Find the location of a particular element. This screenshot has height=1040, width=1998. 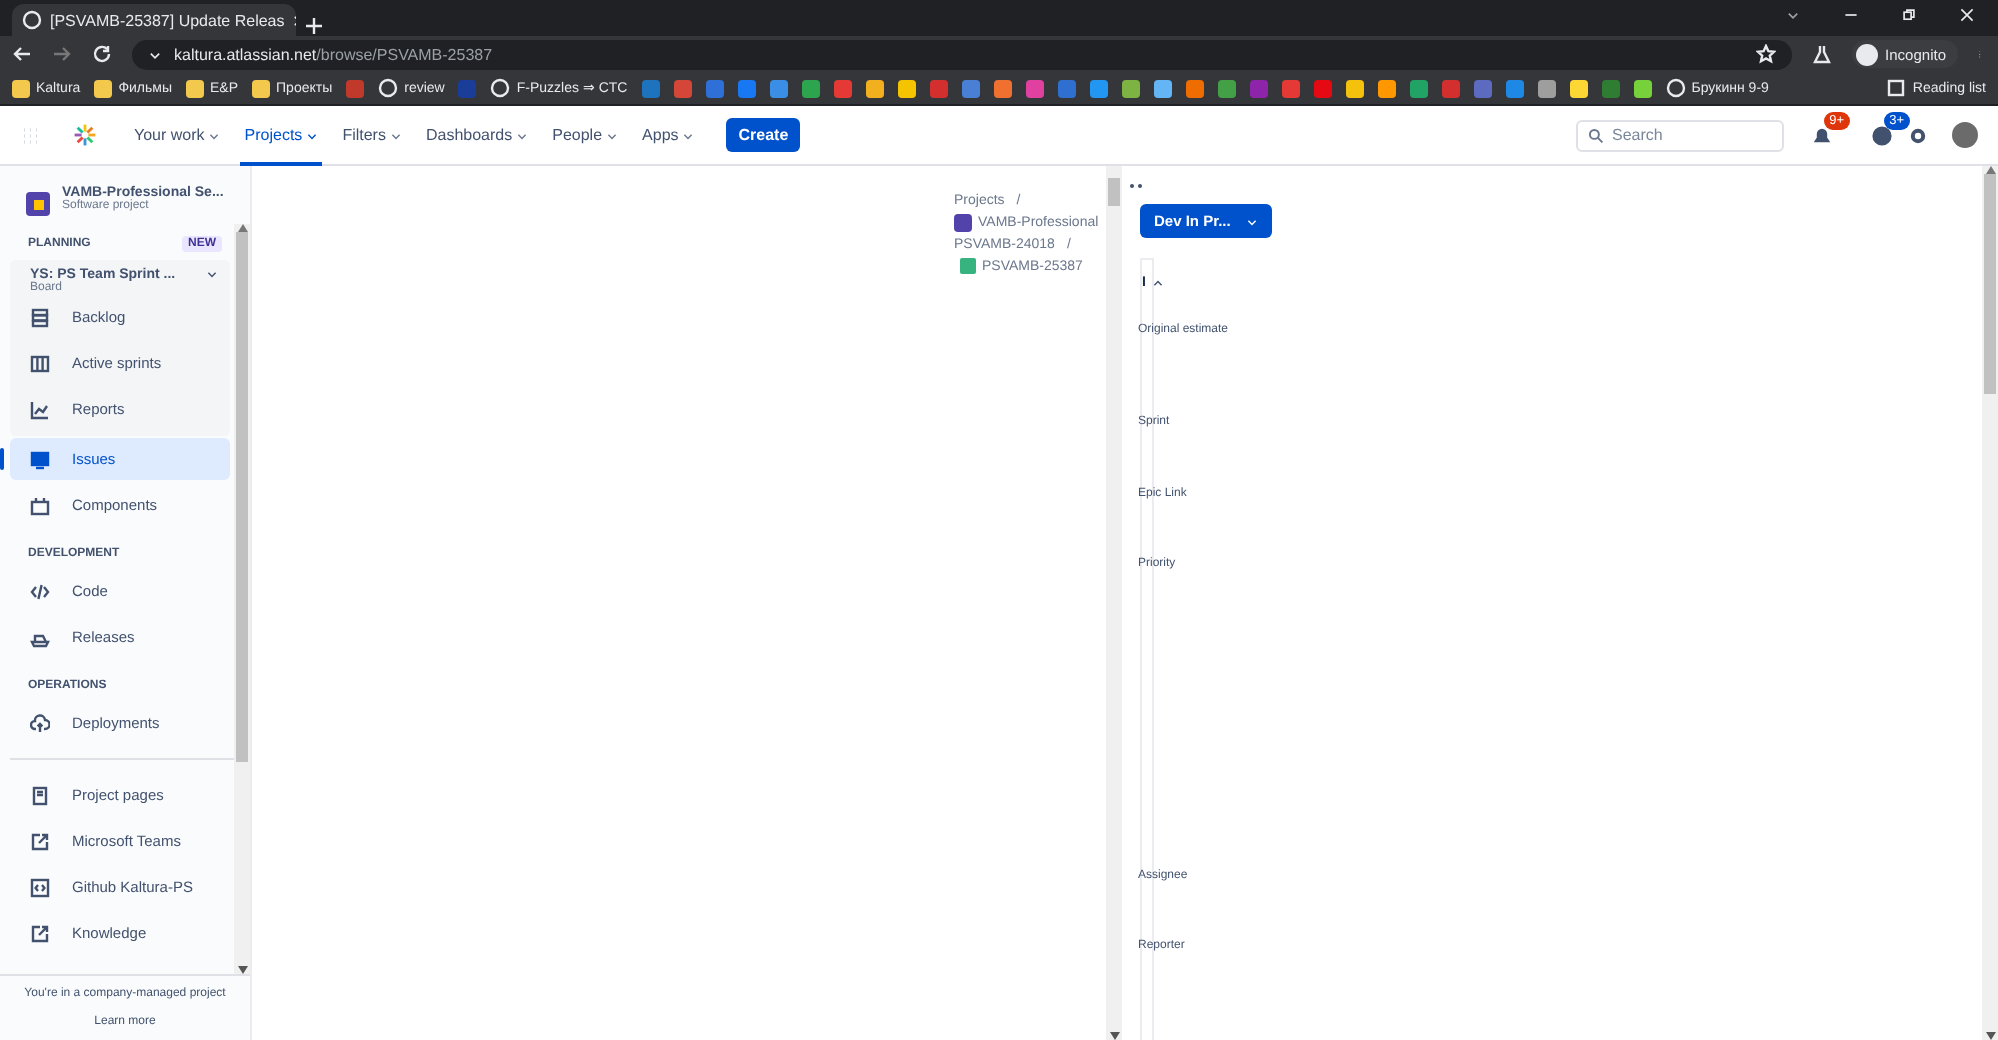

nav-menu-item: Your work is located at coordinates (177, 135).